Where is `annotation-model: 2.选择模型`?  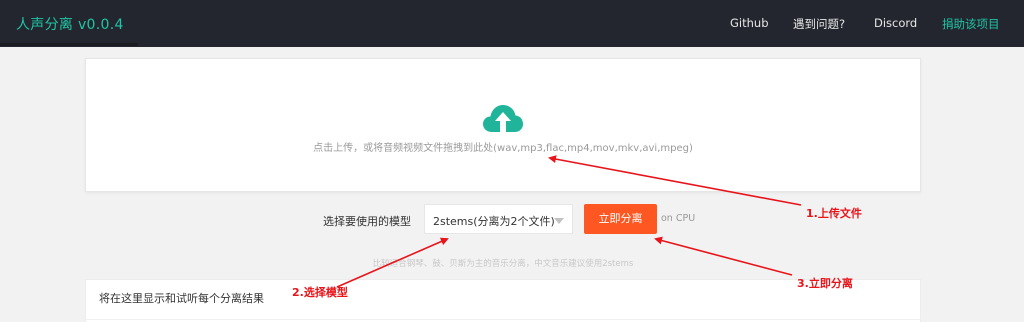
annotation-model: 2.选择模型 is located at coordinates (320, 292).